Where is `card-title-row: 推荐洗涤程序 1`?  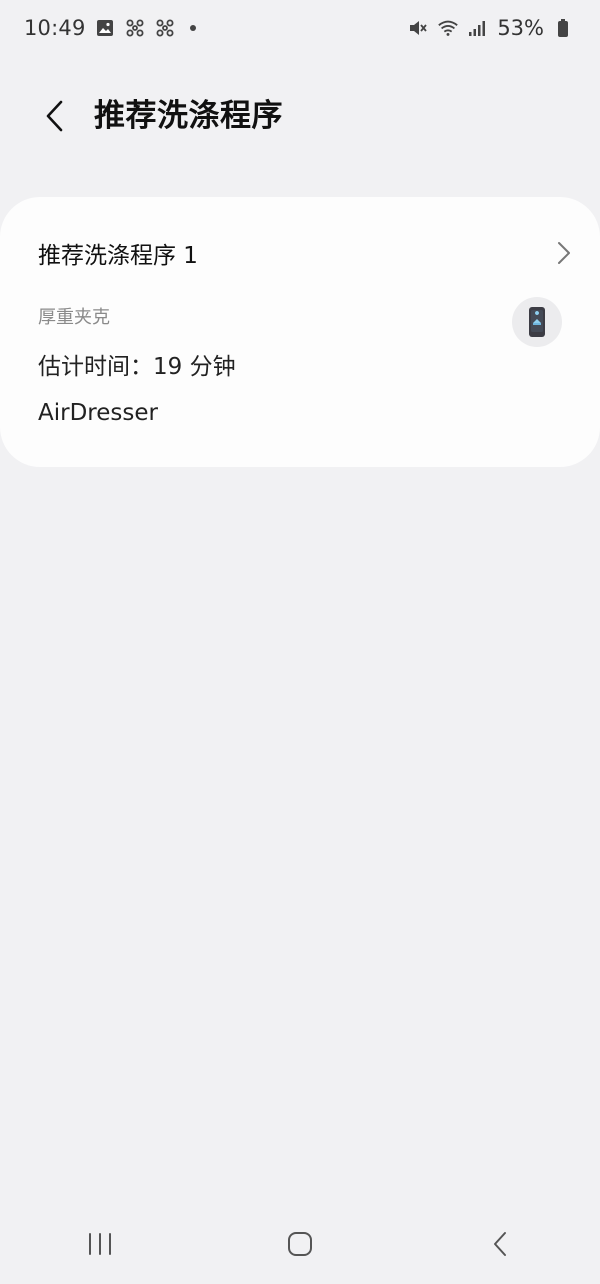
card-title-row: 推荐洗涤程序 1 is located at coordinates (306, 253).